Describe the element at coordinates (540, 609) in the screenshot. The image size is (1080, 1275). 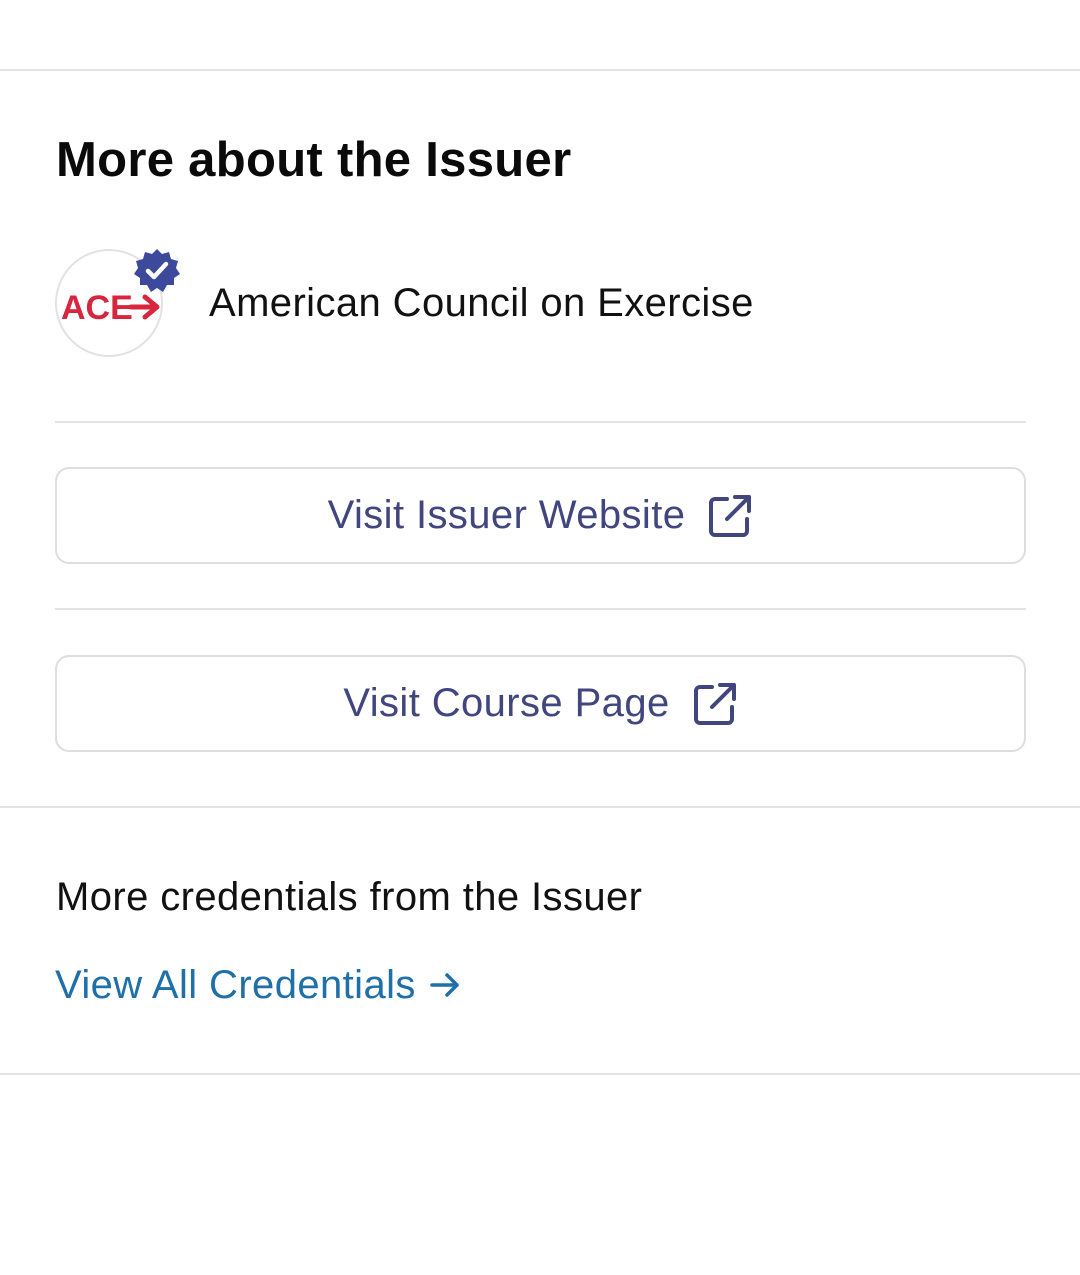
I see `button-divider` at that location.